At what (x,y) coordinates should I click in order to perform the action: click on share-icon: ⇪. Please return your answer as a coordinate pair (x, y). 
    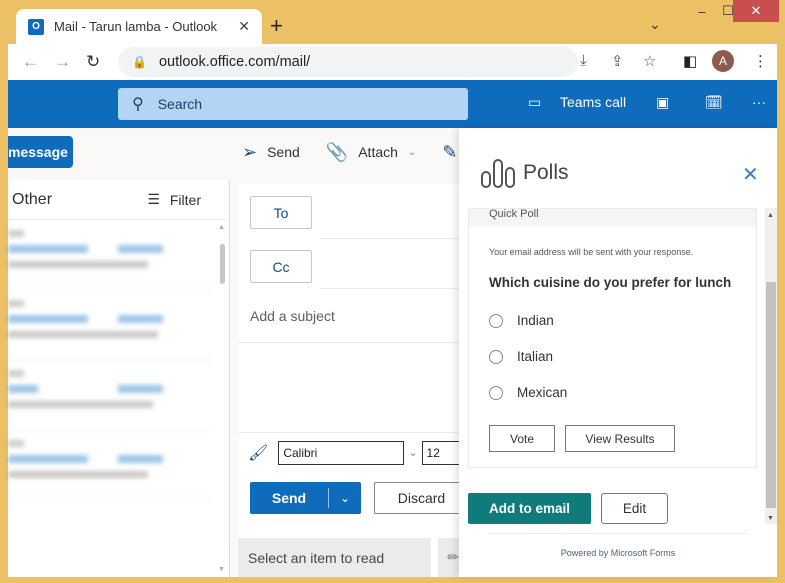
    Looking at the image, I should click on (617, 61).